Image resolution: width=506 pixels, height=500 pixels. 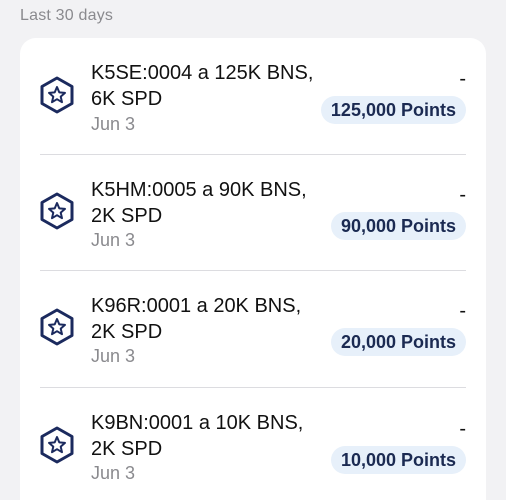 What do you see at coordinates (398, 226) in the screenshot?
I see `points-badge: 90,000 Points` at bounding box center [398, 226].